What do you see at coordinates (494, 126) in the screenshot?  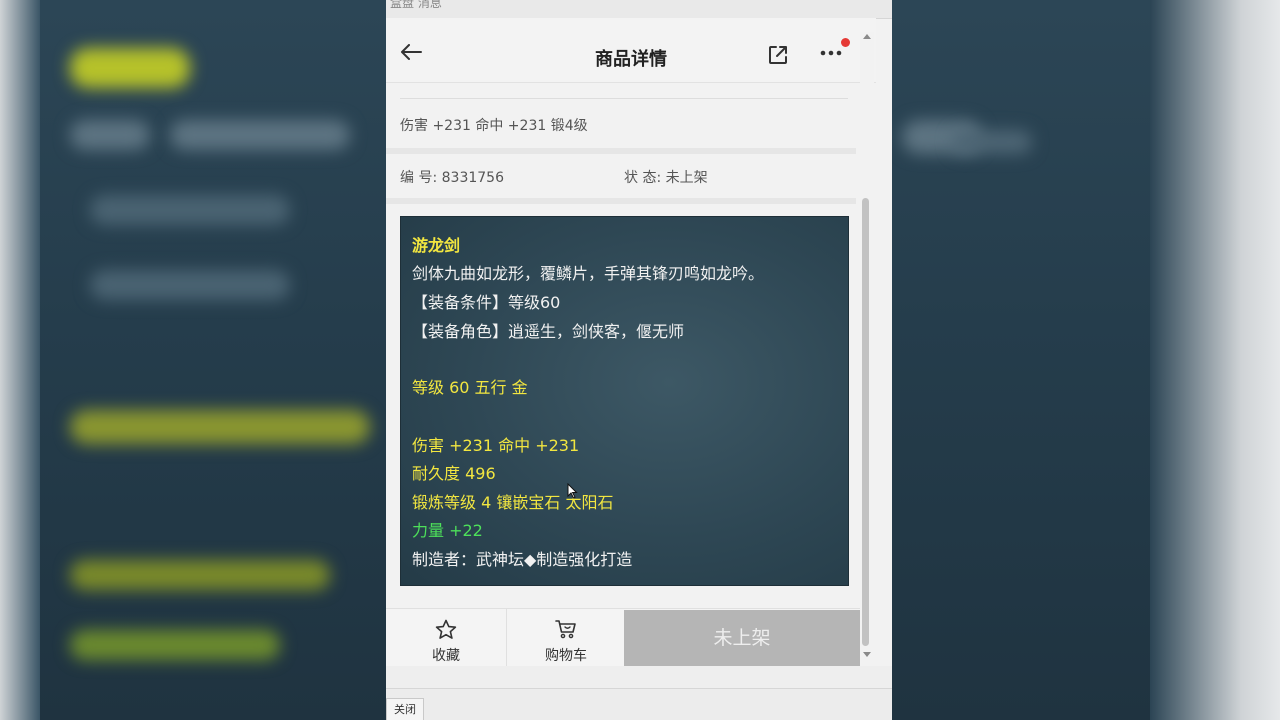 I see `item-stats-summary: 伤害 +231 命中 +231 锻4级` at bounding box center [494, 126].